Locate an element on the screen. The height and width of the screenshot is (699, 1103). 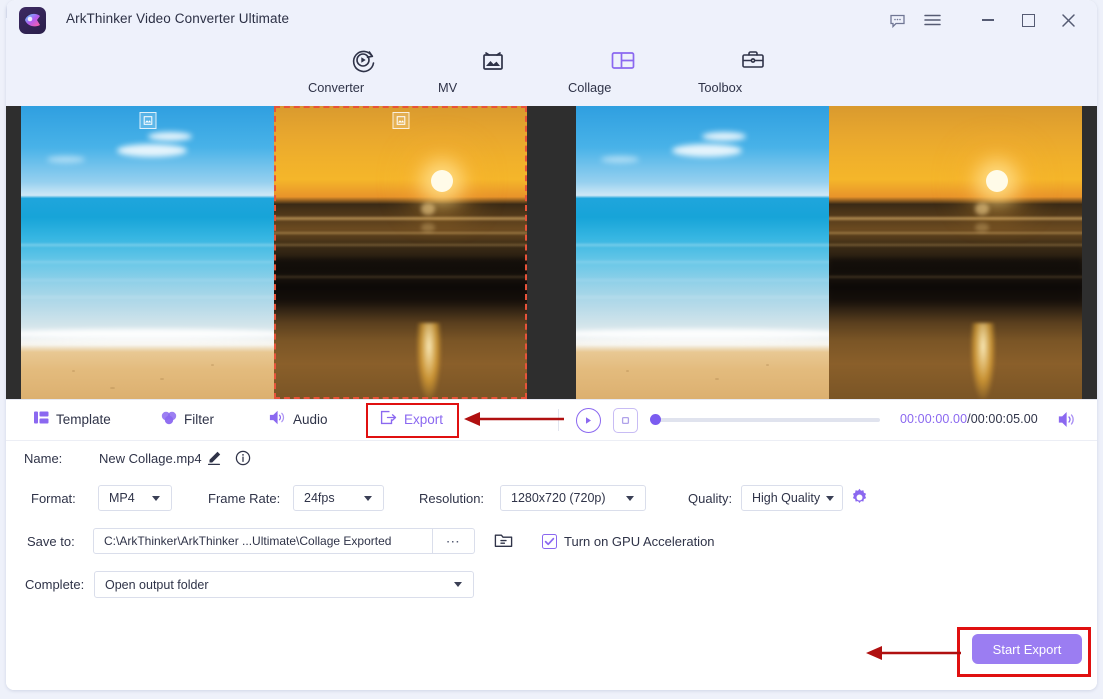
playback-progress-slider is located at coordinates (765, 419).